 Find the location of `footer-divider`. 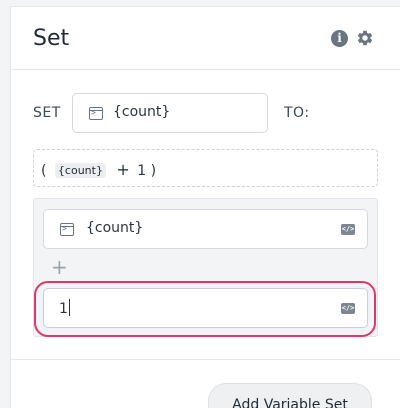

footer-divider is located at coordinates (205, 359).